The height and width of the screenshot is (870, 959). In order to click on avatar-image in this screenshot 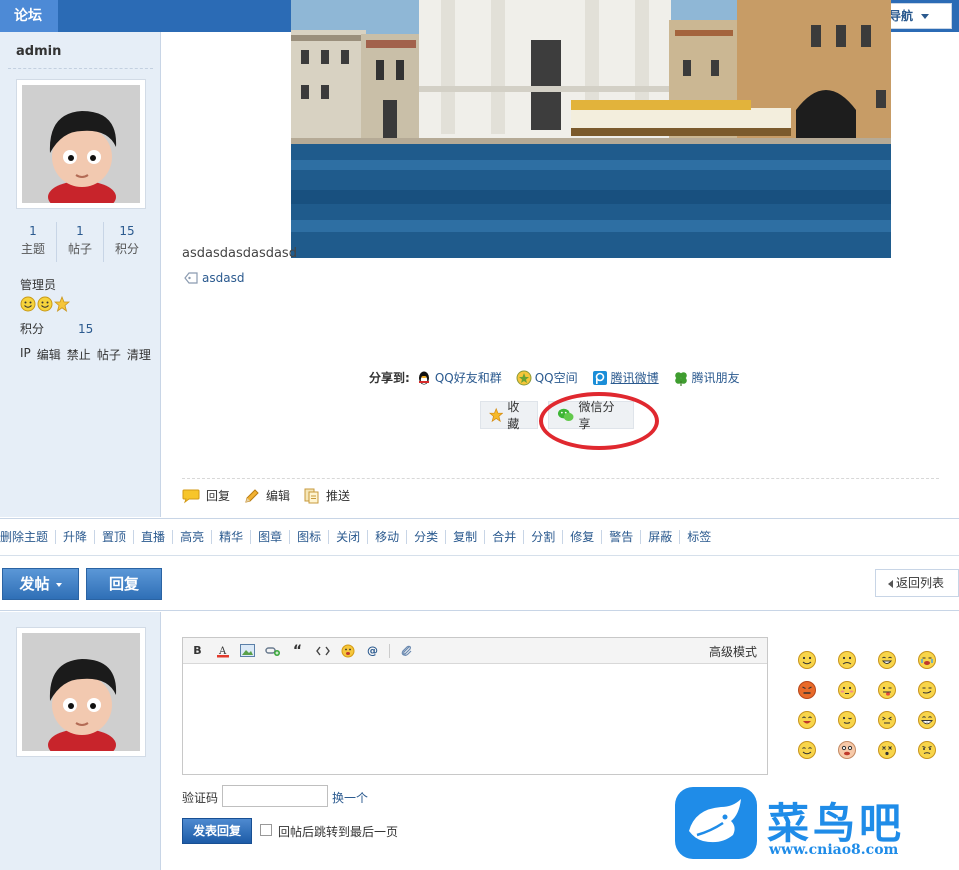, I will do `click(81, 692)`.